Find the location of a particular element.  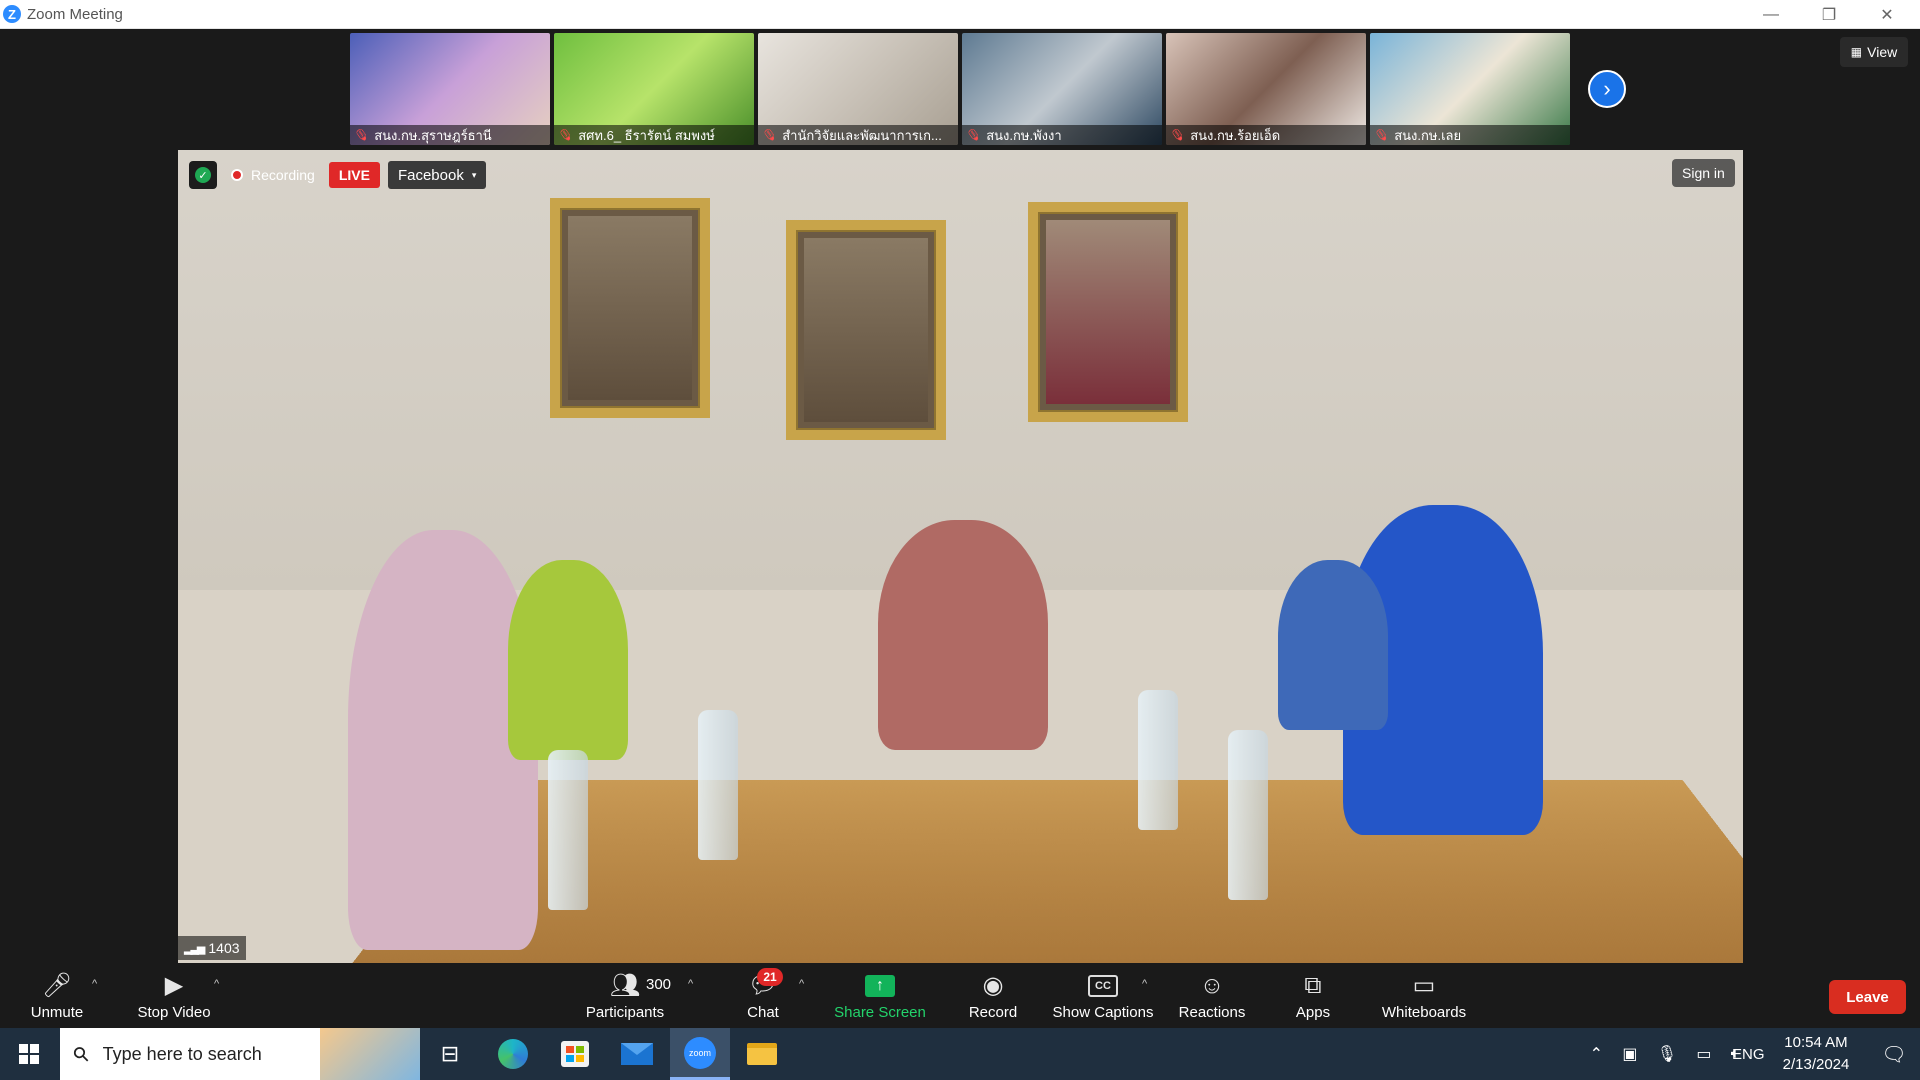

taskbar-search-box: ⚲ Type here to search is located at coordinates (240, 1054).